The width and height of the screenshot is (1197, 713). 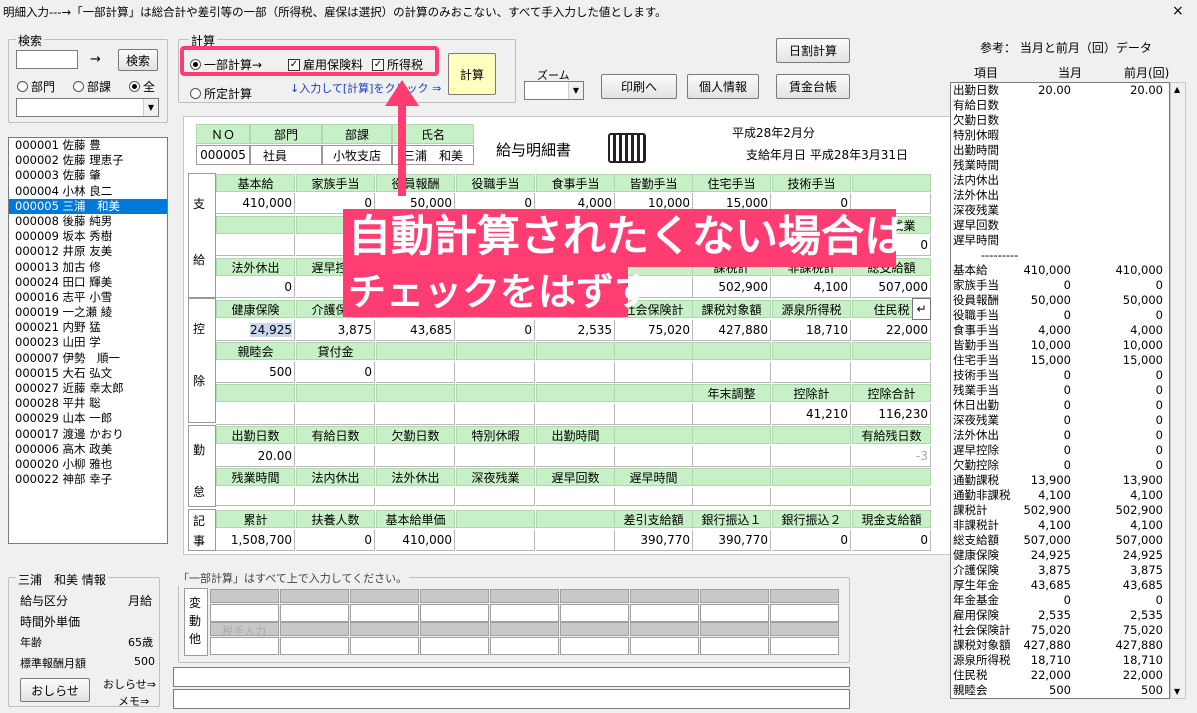 What do you see at coordinates (415, 540) in the screenshot?
I see `field-value: 410,000` at bounding box center [415, 540].